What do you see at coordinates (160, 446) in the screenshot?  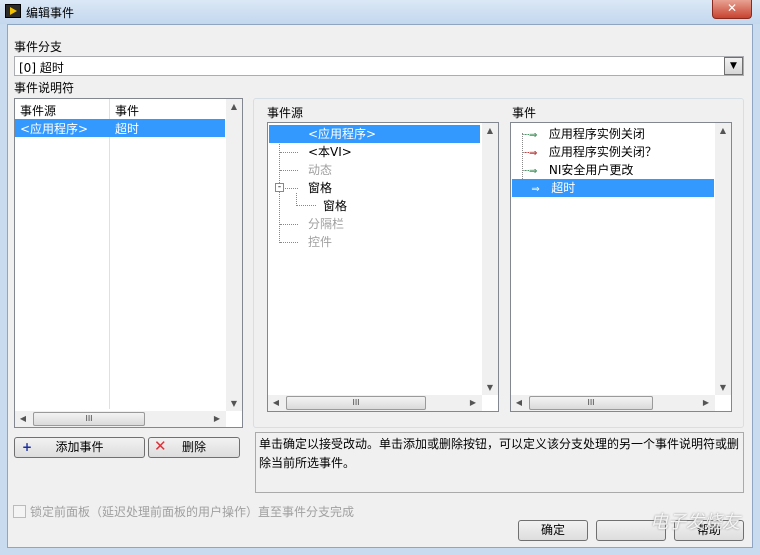 I see `x-icon: ✕` at bounding box center [160, 446].